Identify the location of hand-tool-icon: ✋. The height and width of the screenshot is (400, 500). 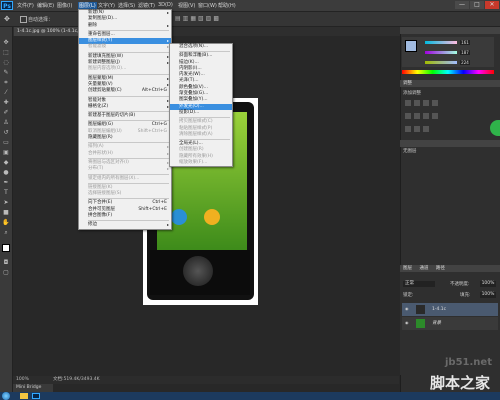
(6, 222).